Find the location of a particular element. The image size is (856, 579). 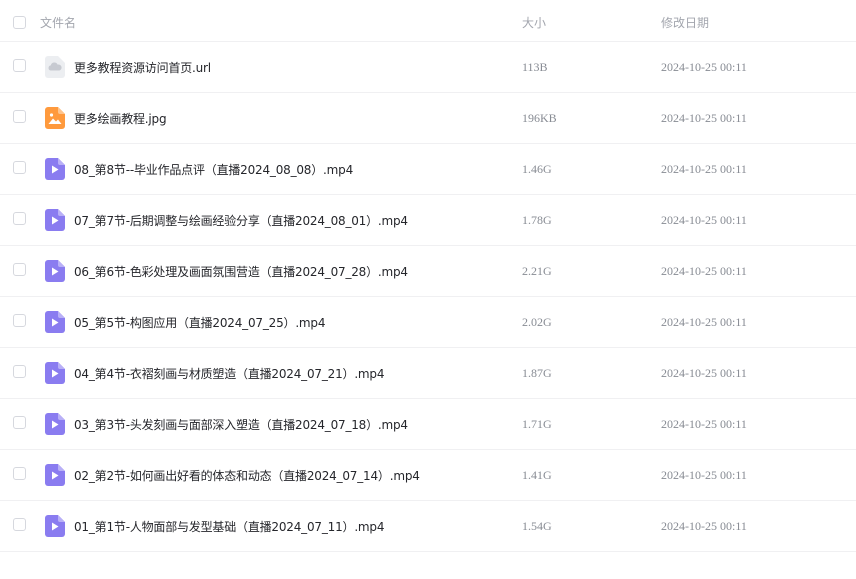

file-name: 06_第6节-色彩处理及画面氛围营造（直播2024_07_28）.mp4 is located at coordinates (241, 271).